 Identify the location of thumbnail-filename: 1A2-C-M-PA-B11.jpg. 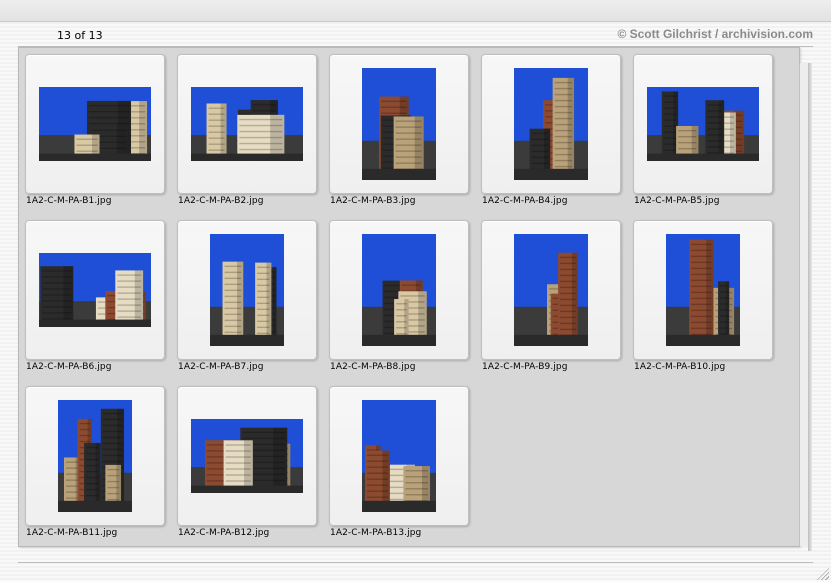
(72, 533).